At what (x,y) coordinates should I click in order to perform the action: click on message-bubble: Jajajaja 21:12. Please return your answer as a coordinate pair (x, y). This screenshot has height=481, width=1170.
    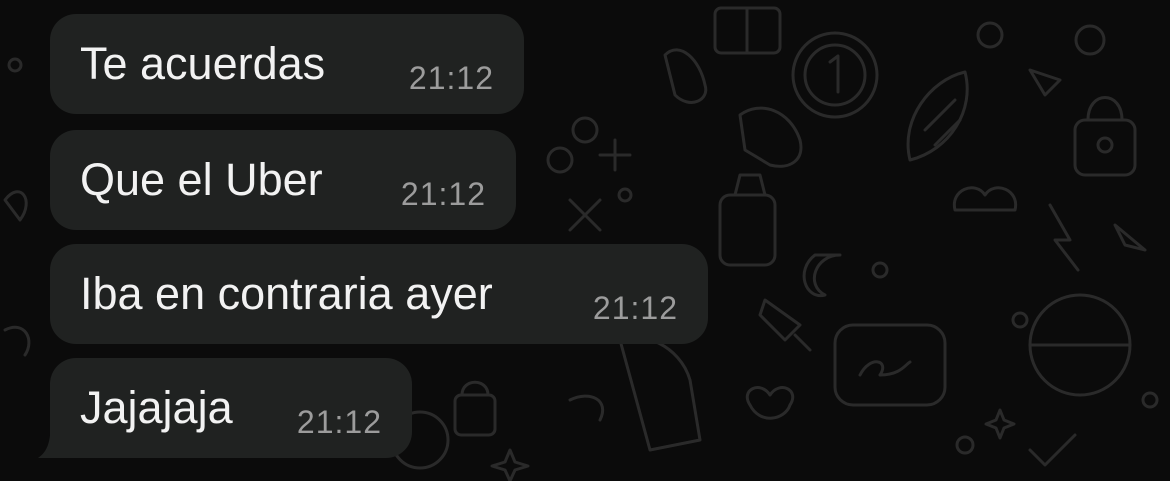
    Looking at the image, I should click on (231, 408).